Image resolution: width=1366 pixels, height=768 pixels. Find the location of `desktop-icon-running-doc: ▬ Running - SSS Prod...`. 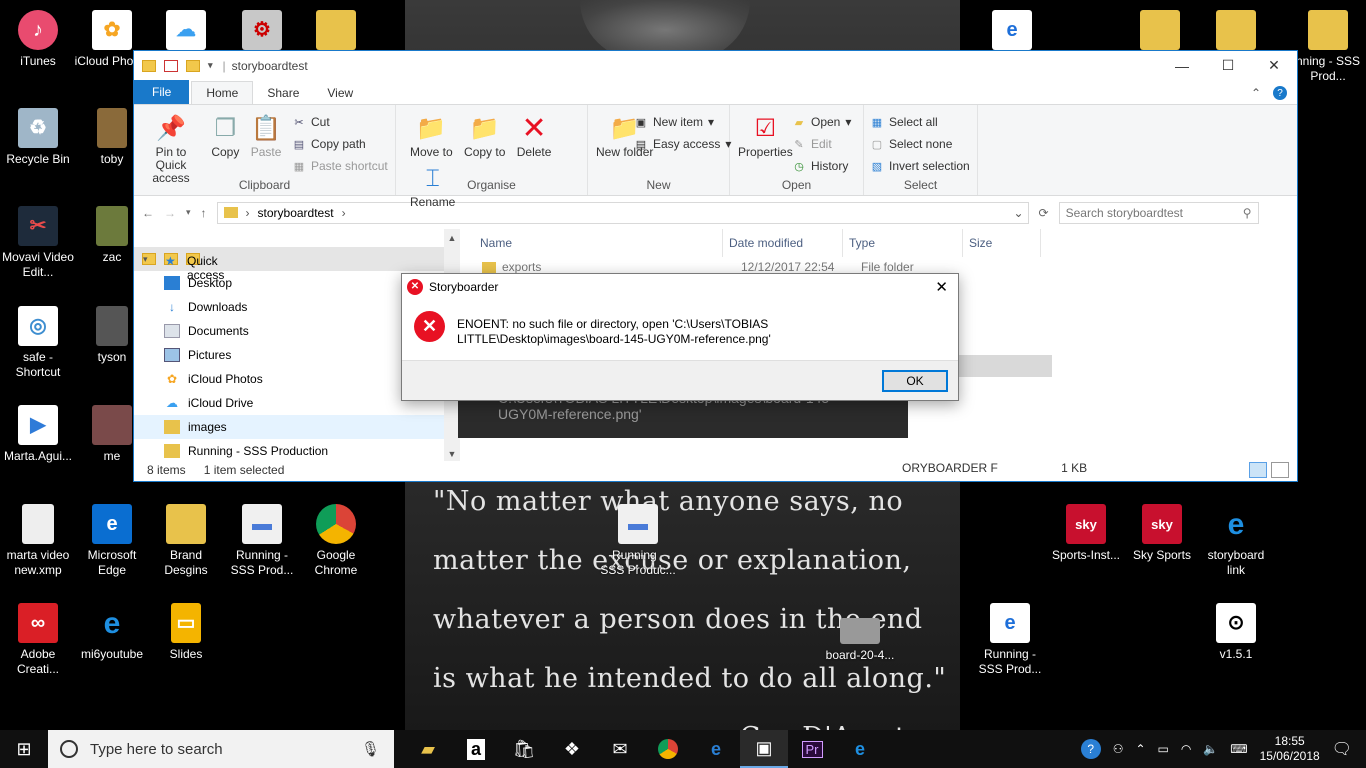

desktop-icon-running-doc: ▬ Running - SSS Prod... is located at coordinates (262, 541).